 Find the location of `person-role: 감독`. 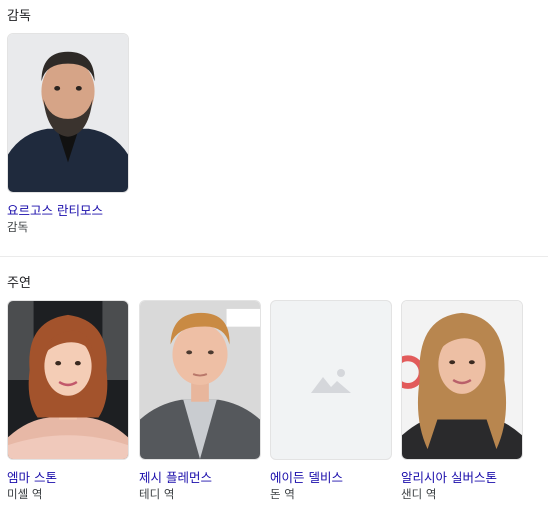

person-role: 감독 is located at coordinates (18, 227).